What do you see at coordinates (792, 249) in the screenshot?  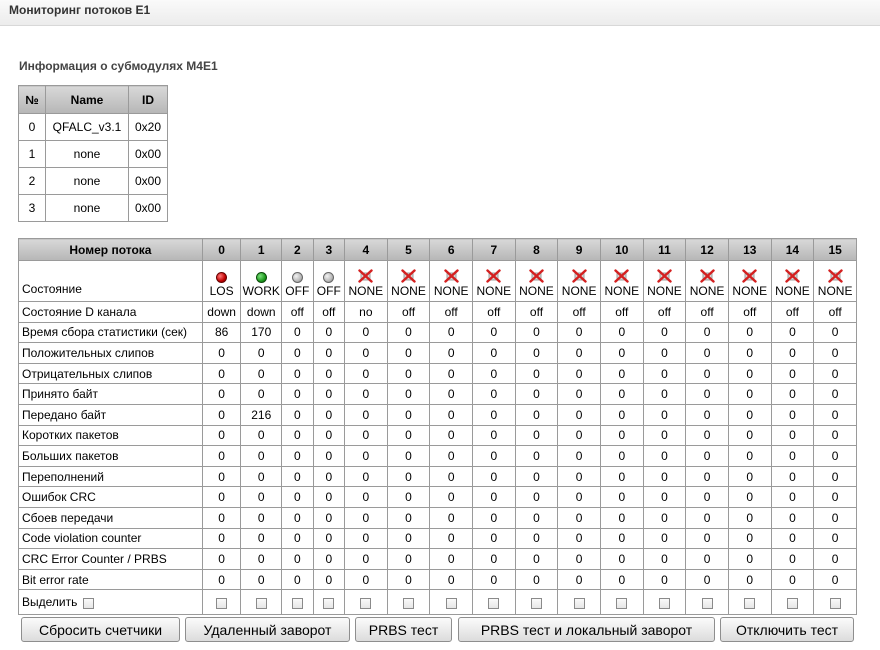 I see `stream-number-14: 14` at bounding box center [792, 249].